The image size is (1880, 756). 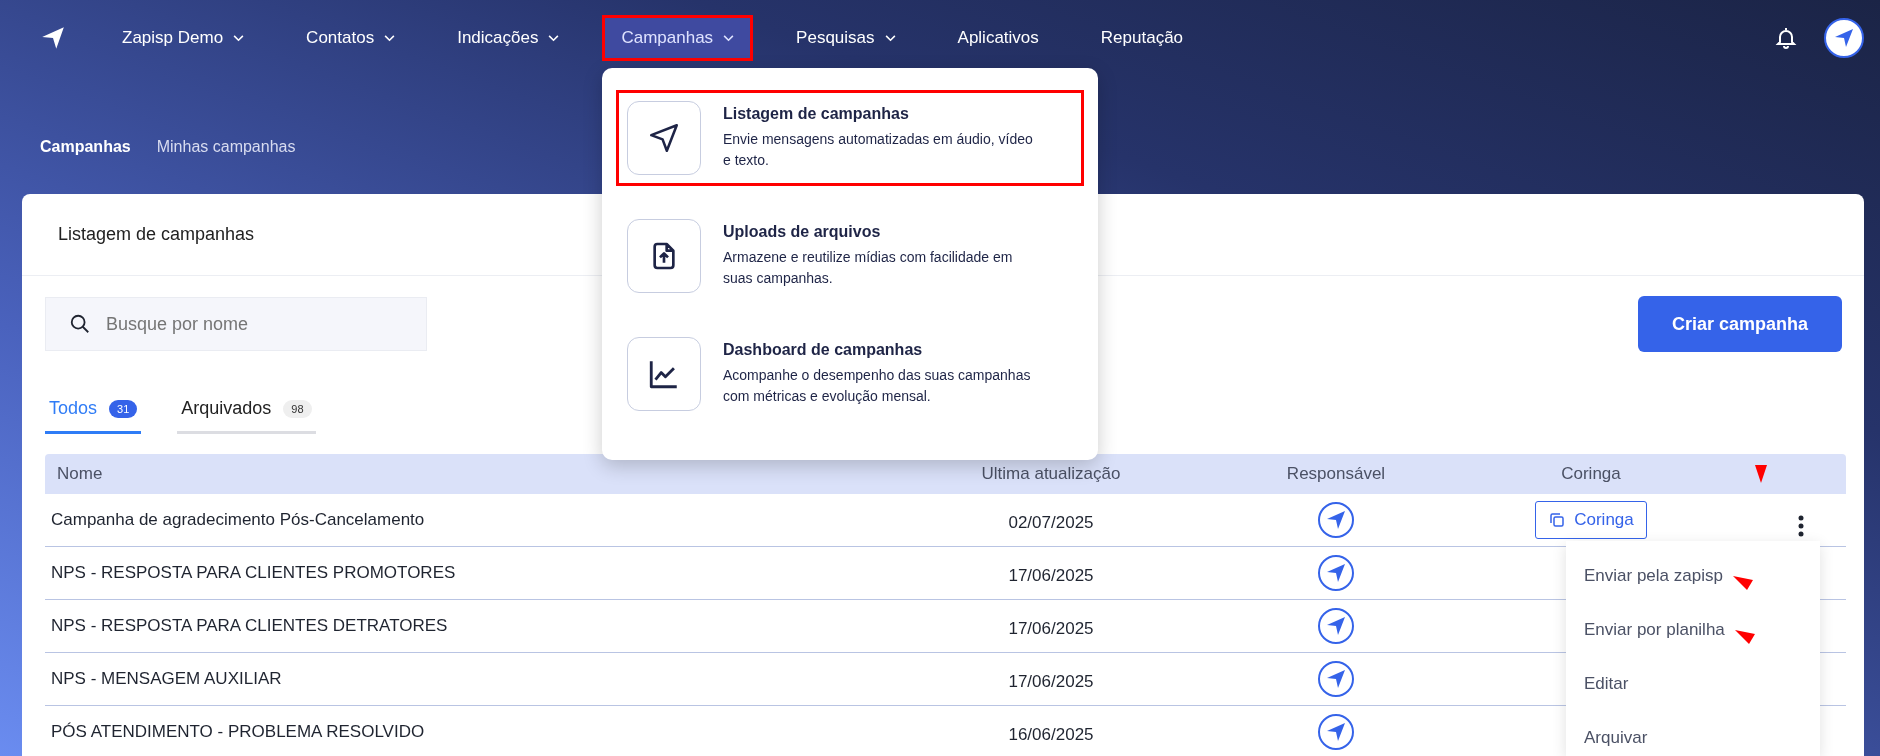 What do you see at coordinates (816, 114) in the screenshot?
I see `menu-item-title: Listagem de campanhas` at bounding box center [816, 114].